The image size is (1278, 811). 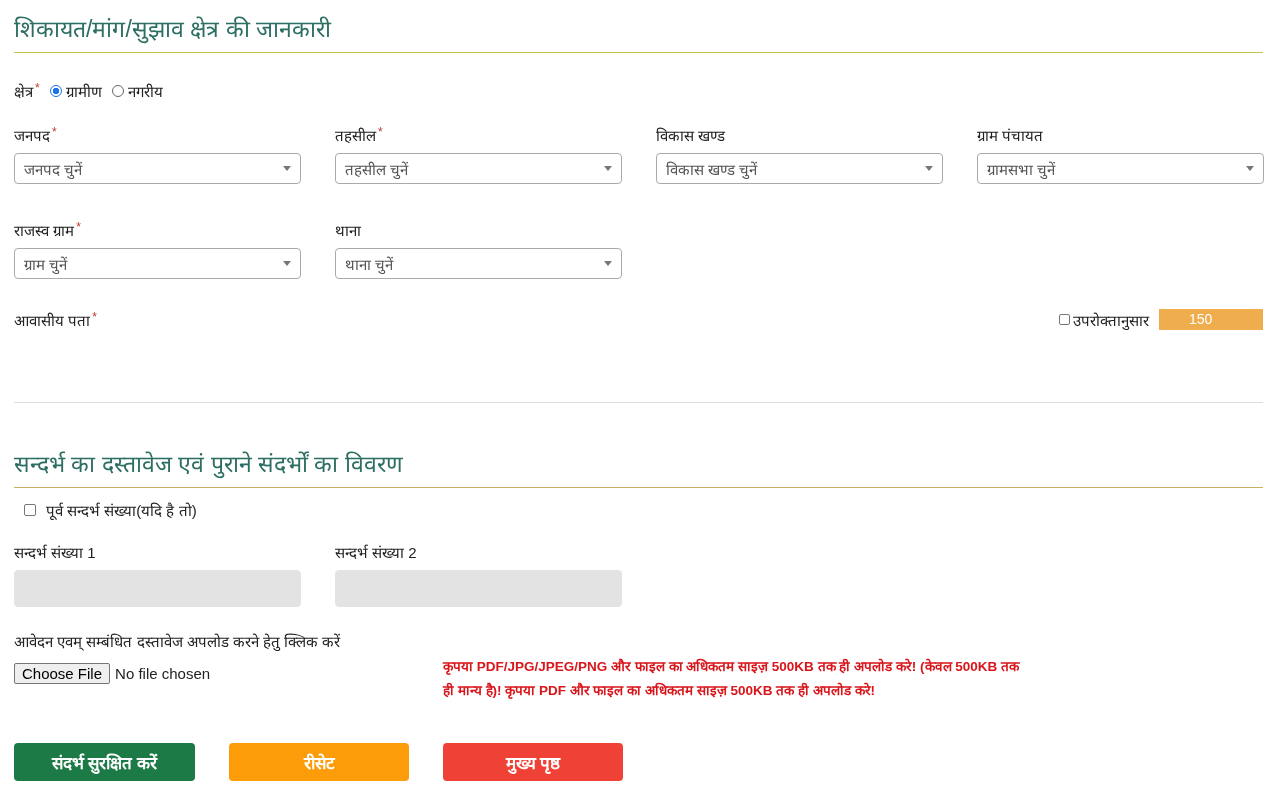 What do you see at coordinates (799, 168) in the screenshot?
I see `dropdown: विकास खण्ड चुनें` at bounding box center [799, 168].